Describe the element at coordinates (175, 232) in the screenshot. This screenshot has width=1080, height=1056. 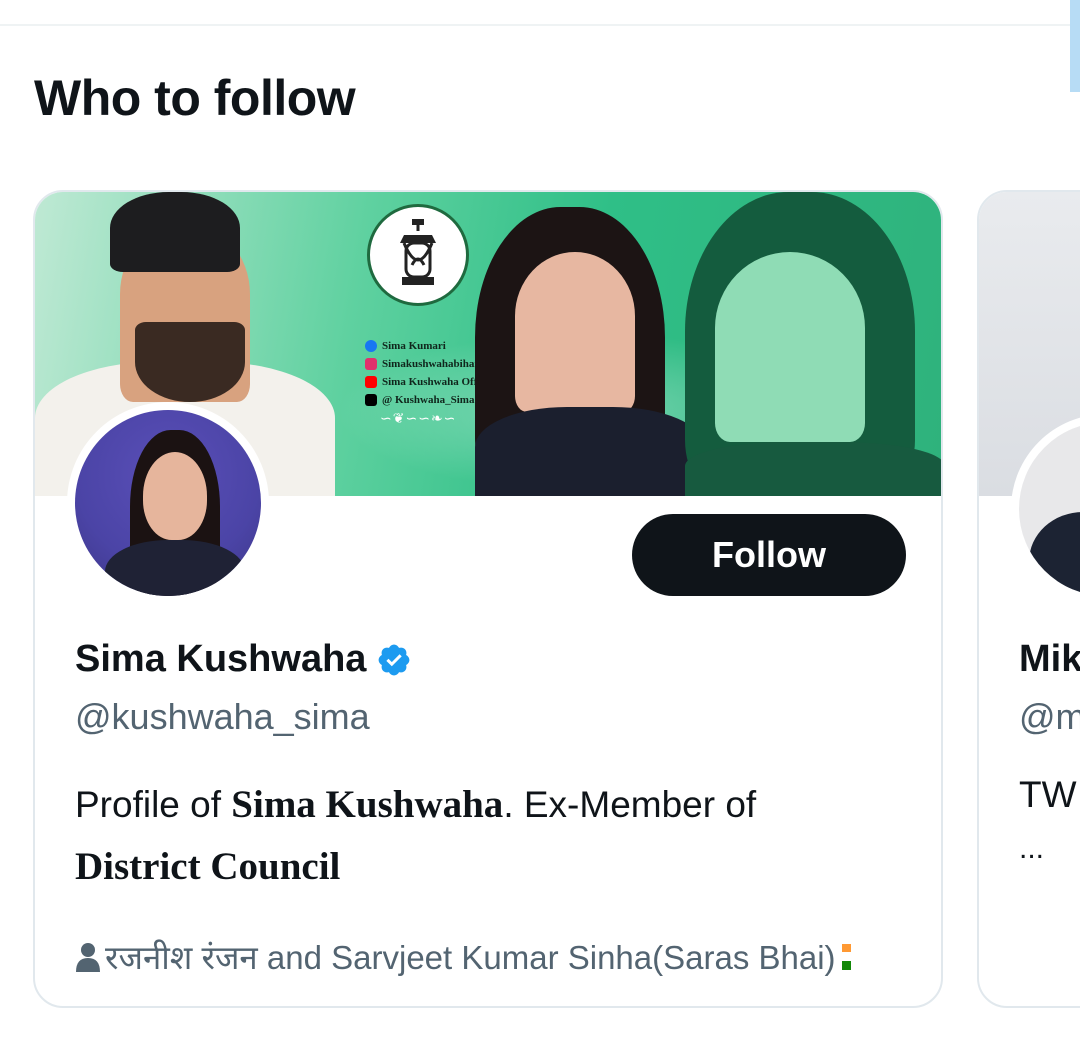
I see `banner-man-hair` at that location.